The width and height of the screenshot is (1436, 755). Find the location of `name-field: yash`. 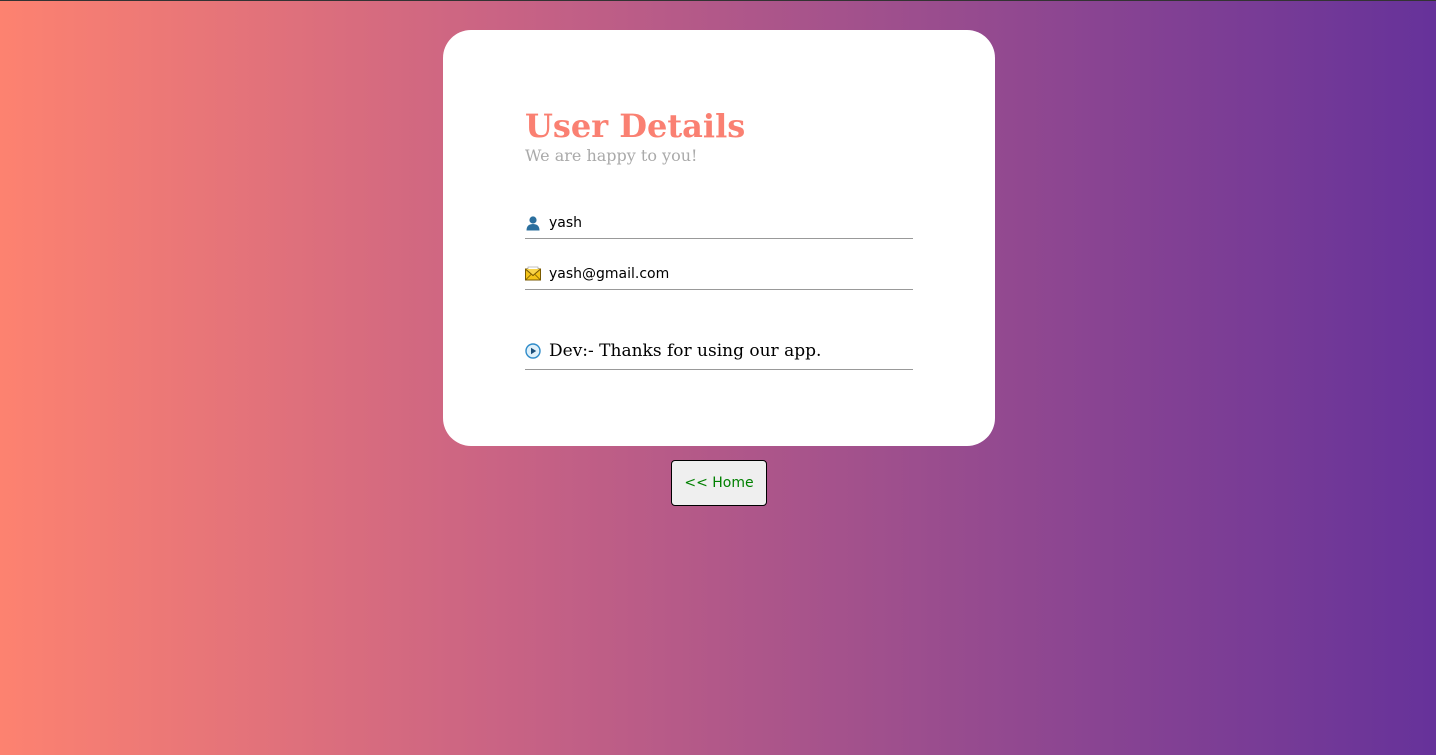

name-field: yash is located at coordinates (719, 223).